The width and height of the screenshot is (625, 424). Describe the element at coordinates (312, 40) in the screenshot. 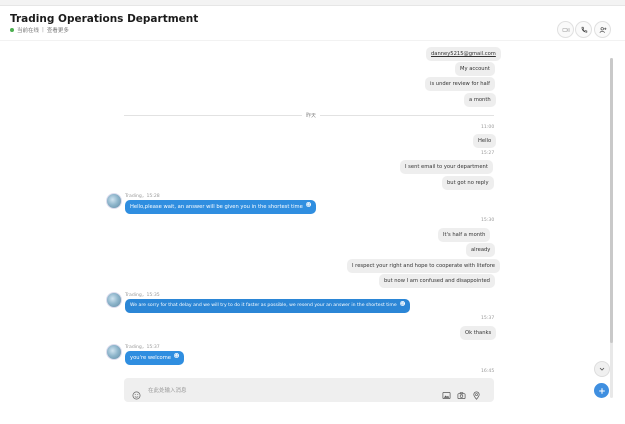

I see `header-divider` at that location.